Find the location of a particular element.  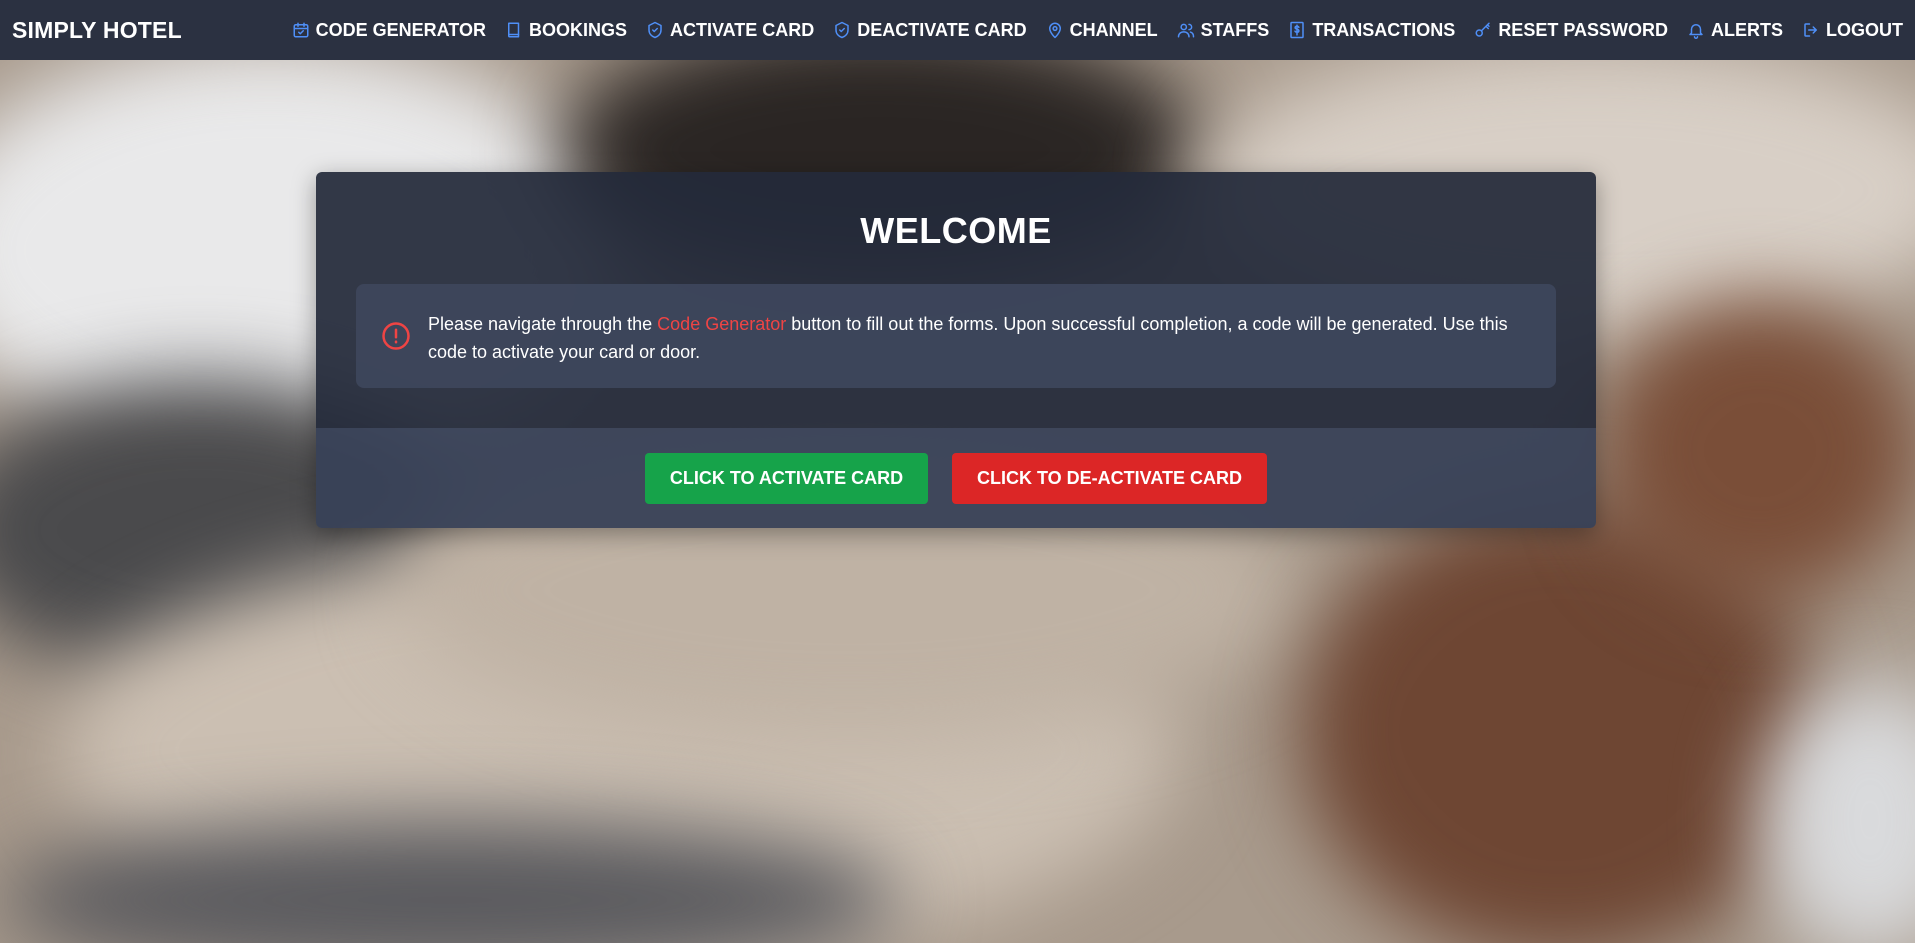

nav-channel: CHANNEL is located at coordinates (1102, 30).